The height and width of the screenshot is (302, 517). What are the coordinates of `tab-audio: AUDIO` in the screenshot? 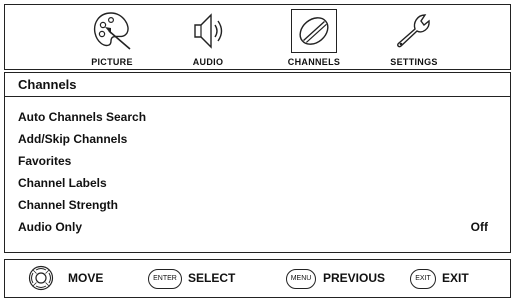 It's located at (208, 37).